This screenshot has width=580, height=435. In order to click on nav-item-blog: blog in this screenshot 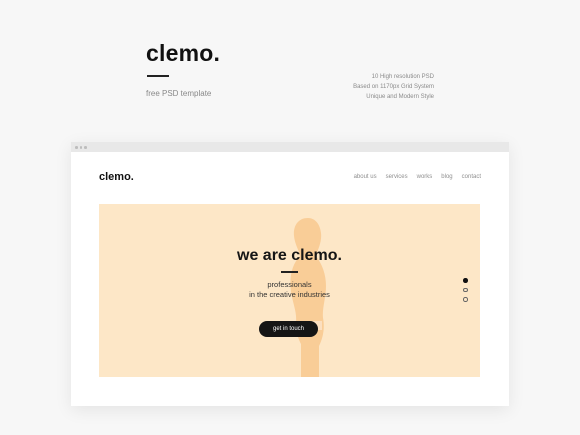, I will do `click(446, 177)`.